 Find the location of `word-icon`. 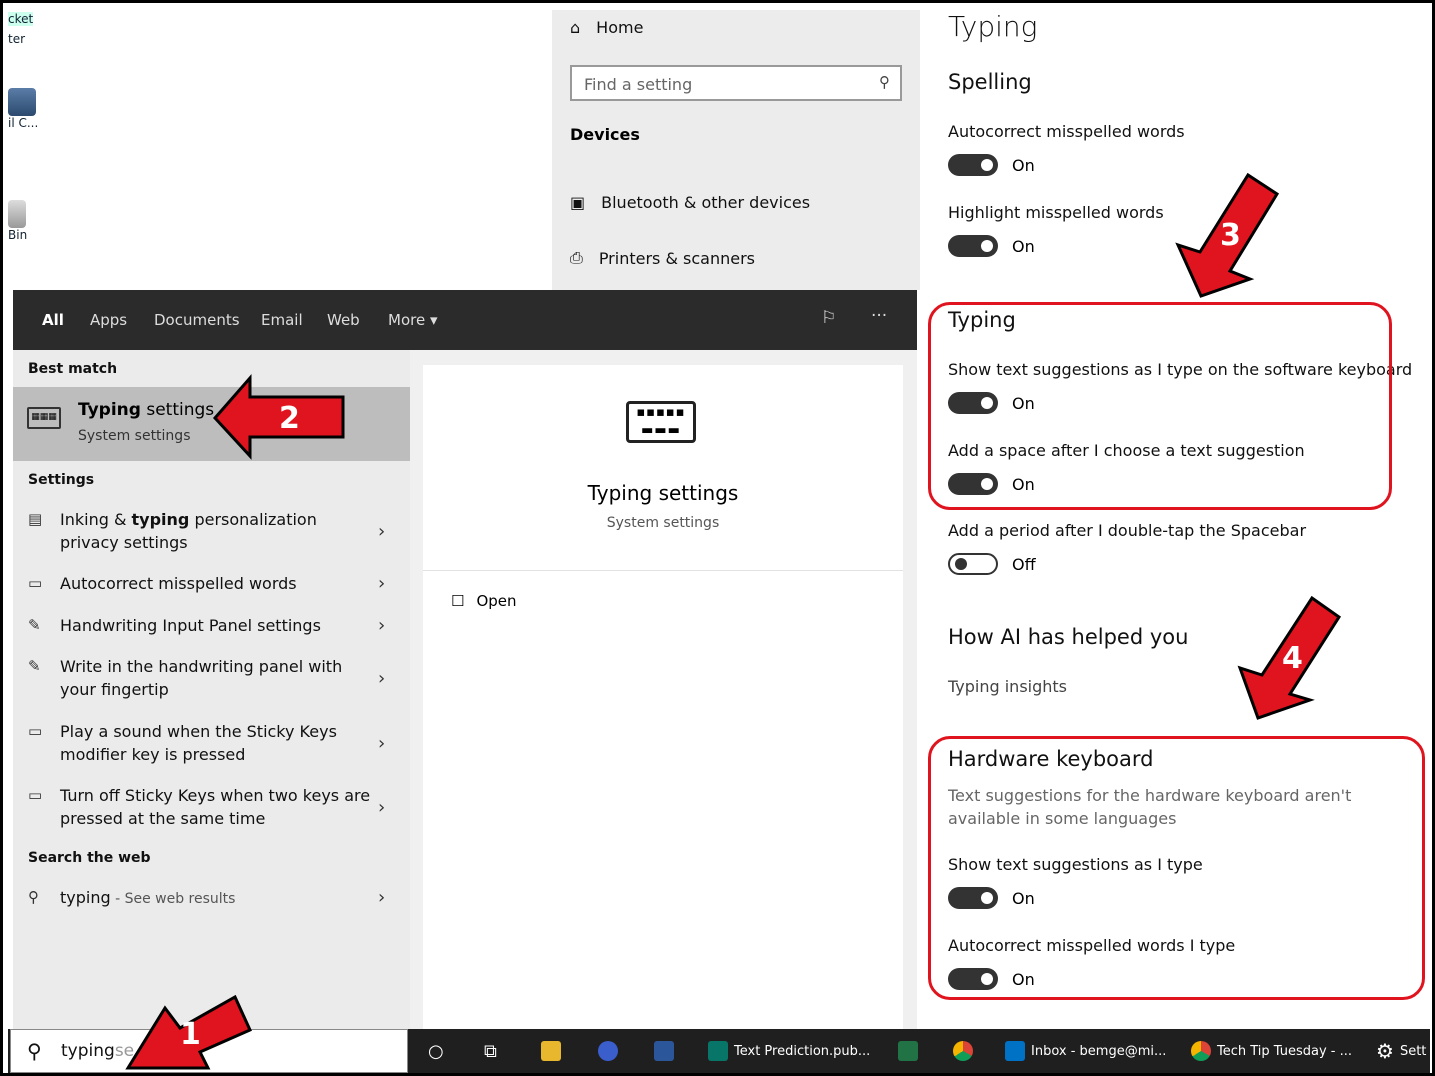

word-icon is located at coordinates (664, 1051).